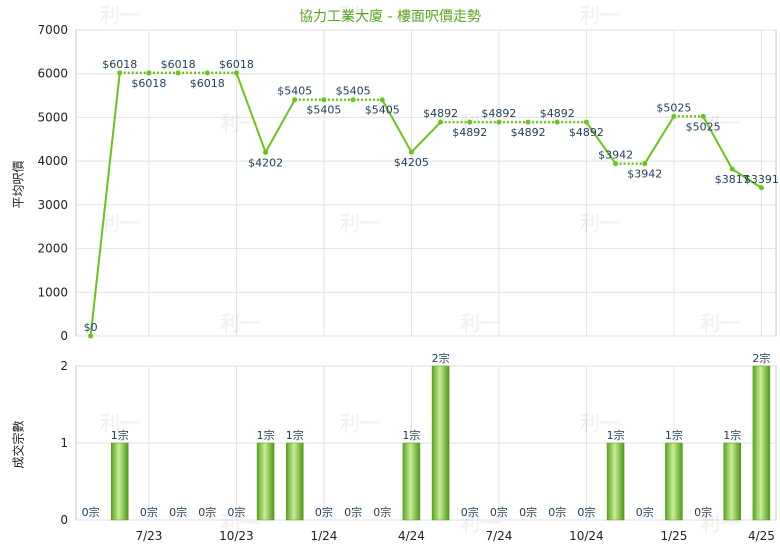 The image size is (780, 550). Describe the element at coordinates (120, 223) in the screenshot. I see `watermark-6: 利一` at that location.